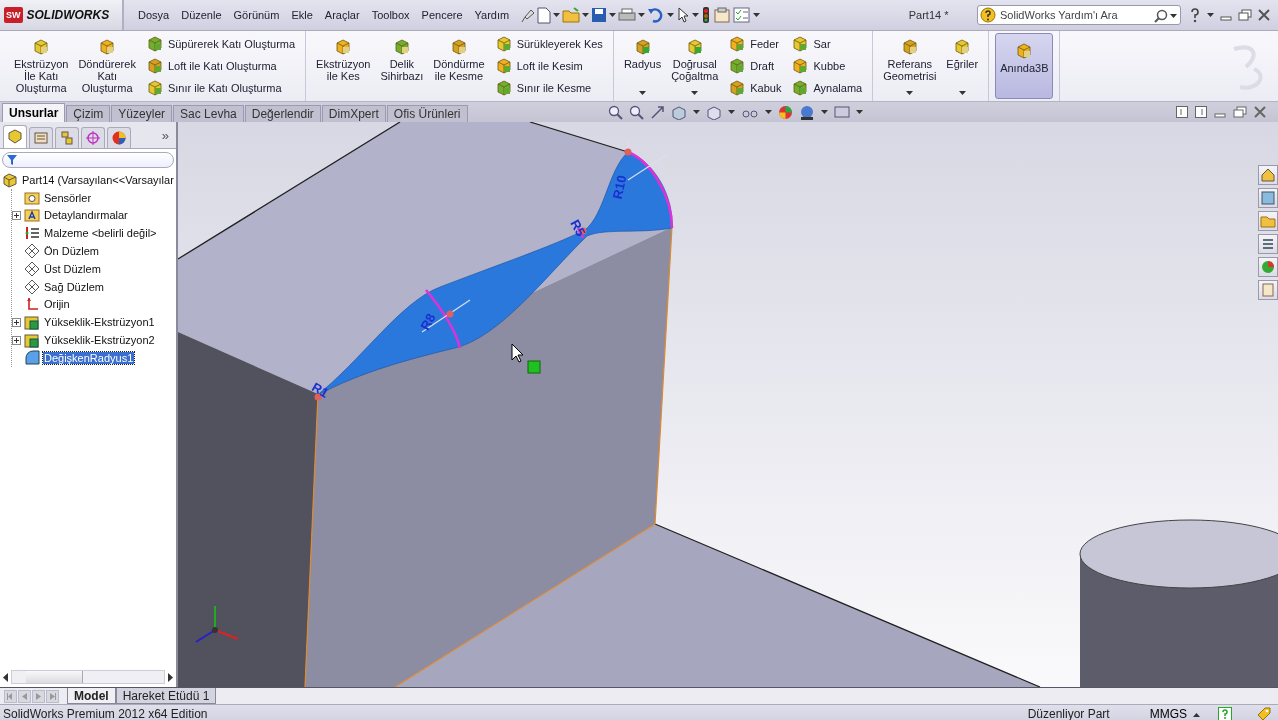  What do you see at coordinates (785, 112) in the screenshot?
I see `color-sphere-icon` at bounding box center [785, 112].